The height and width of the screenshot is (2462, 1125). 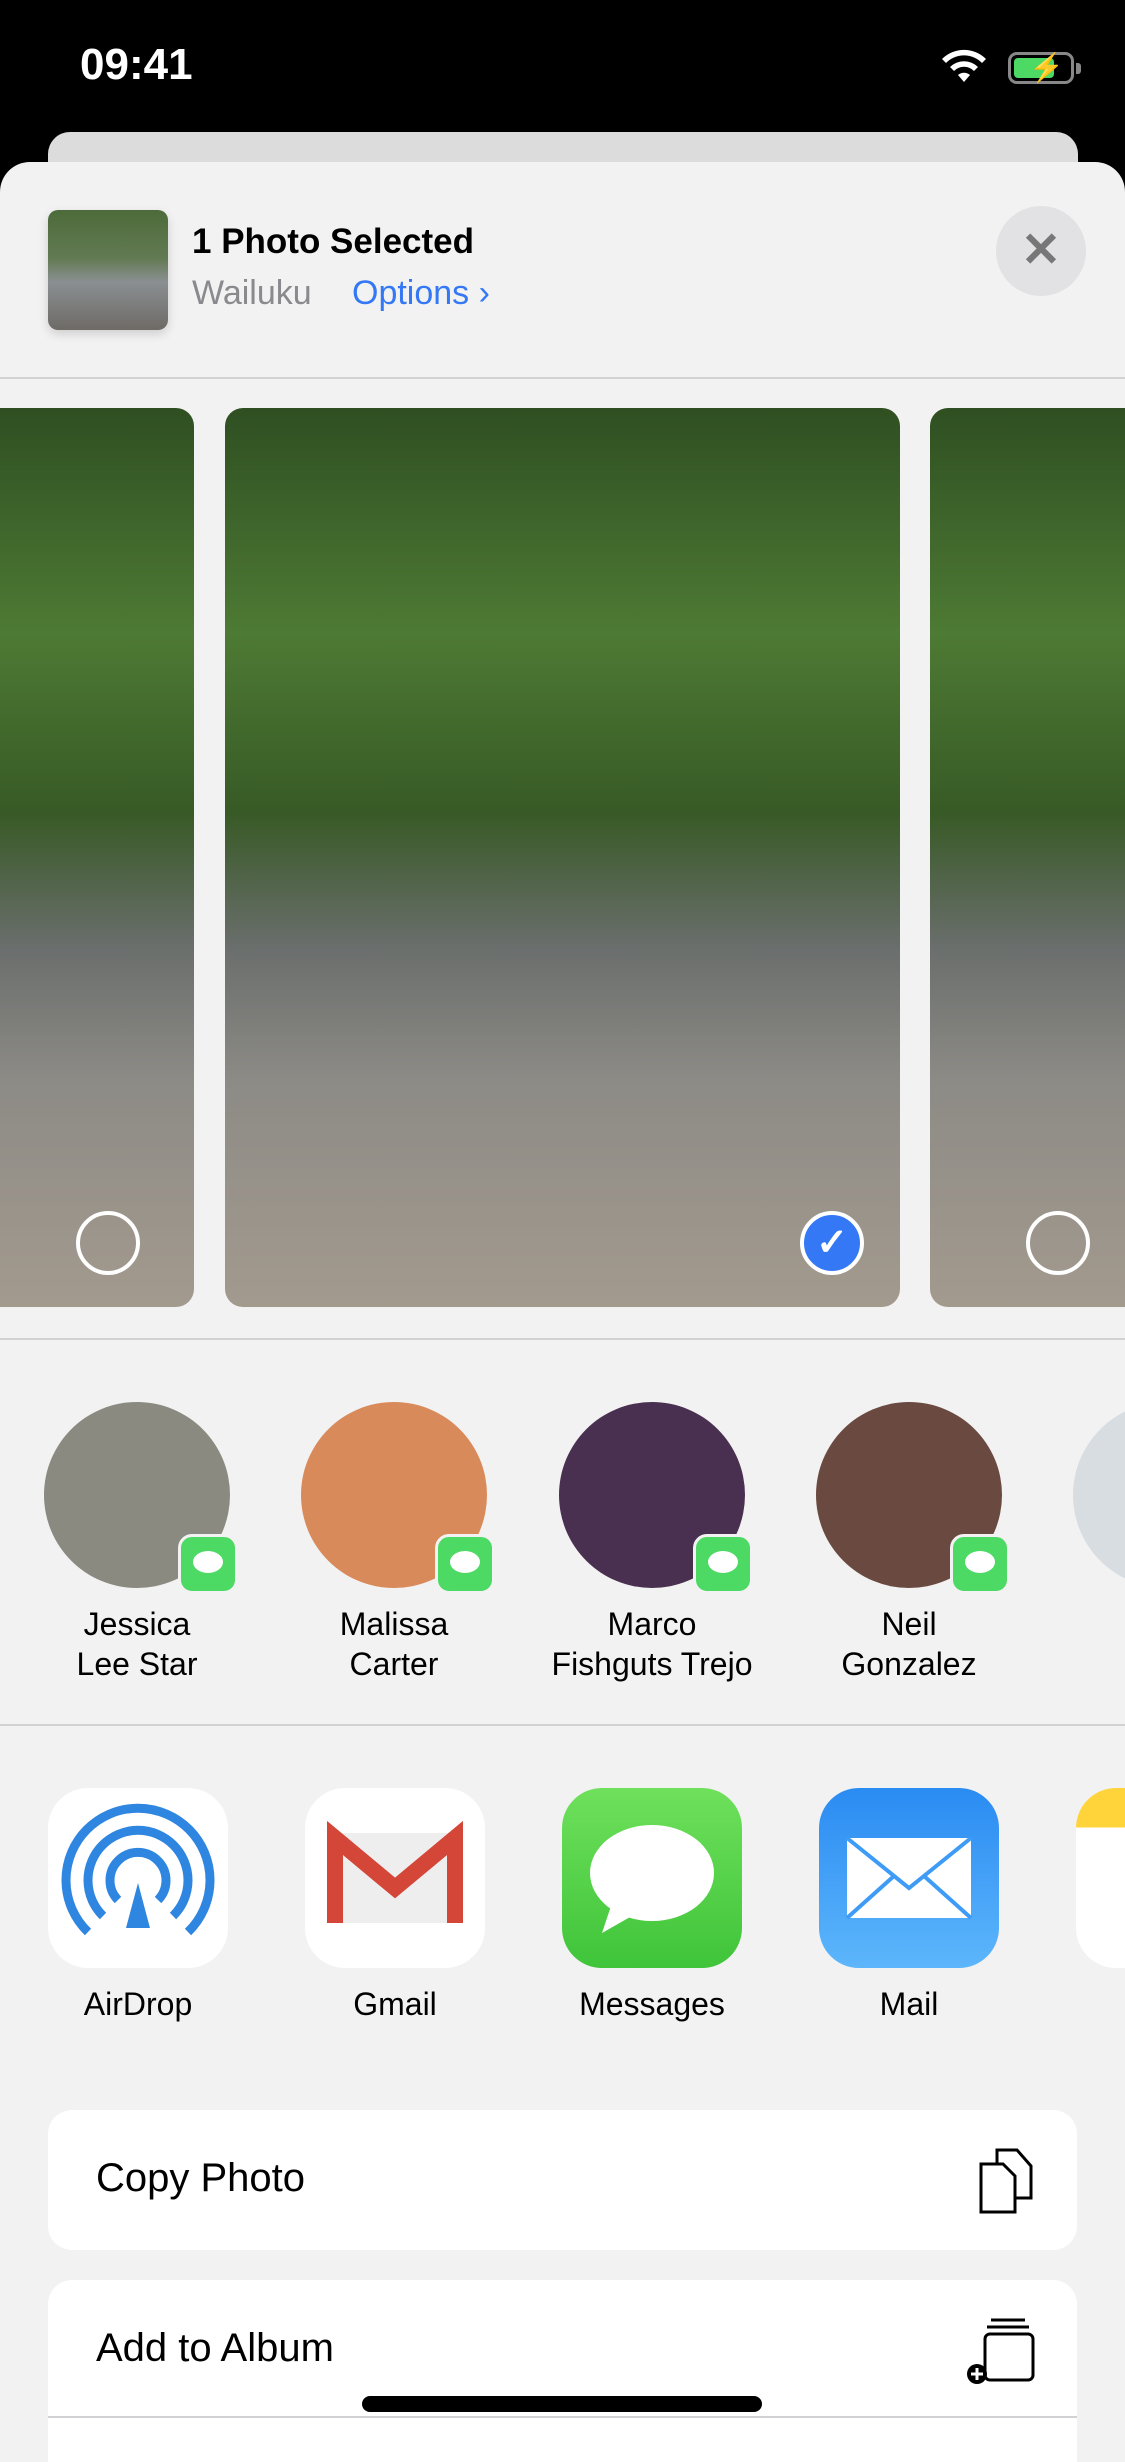 I want to click on app-airdrop: AirDrop, so click(x=138, y=1905).